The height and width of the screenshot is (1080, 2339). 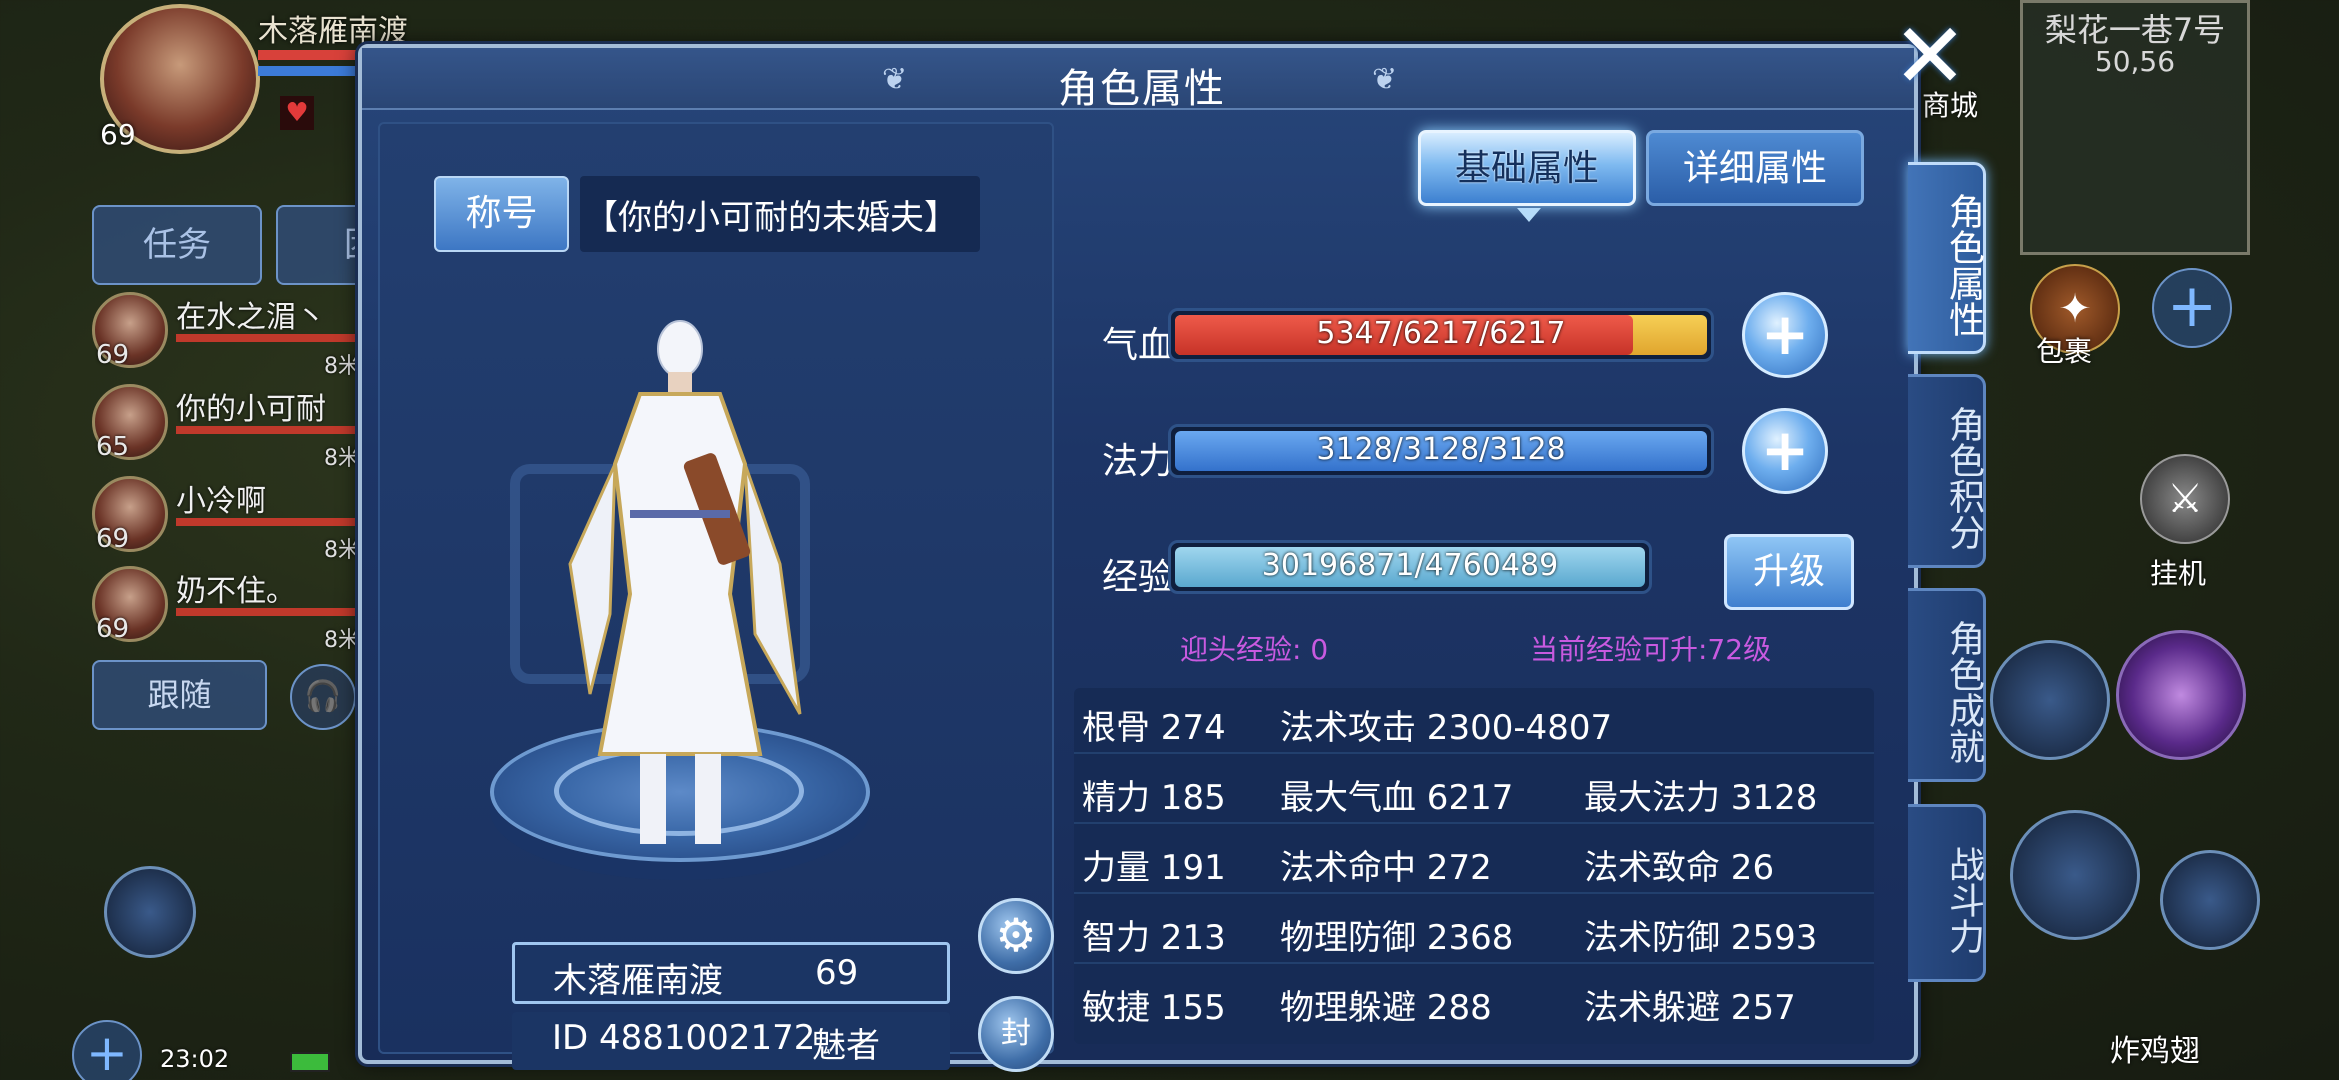 I want to click on table-row: 根骨 274 法术攻击 2300-4807, so click(x=1474, y=721).